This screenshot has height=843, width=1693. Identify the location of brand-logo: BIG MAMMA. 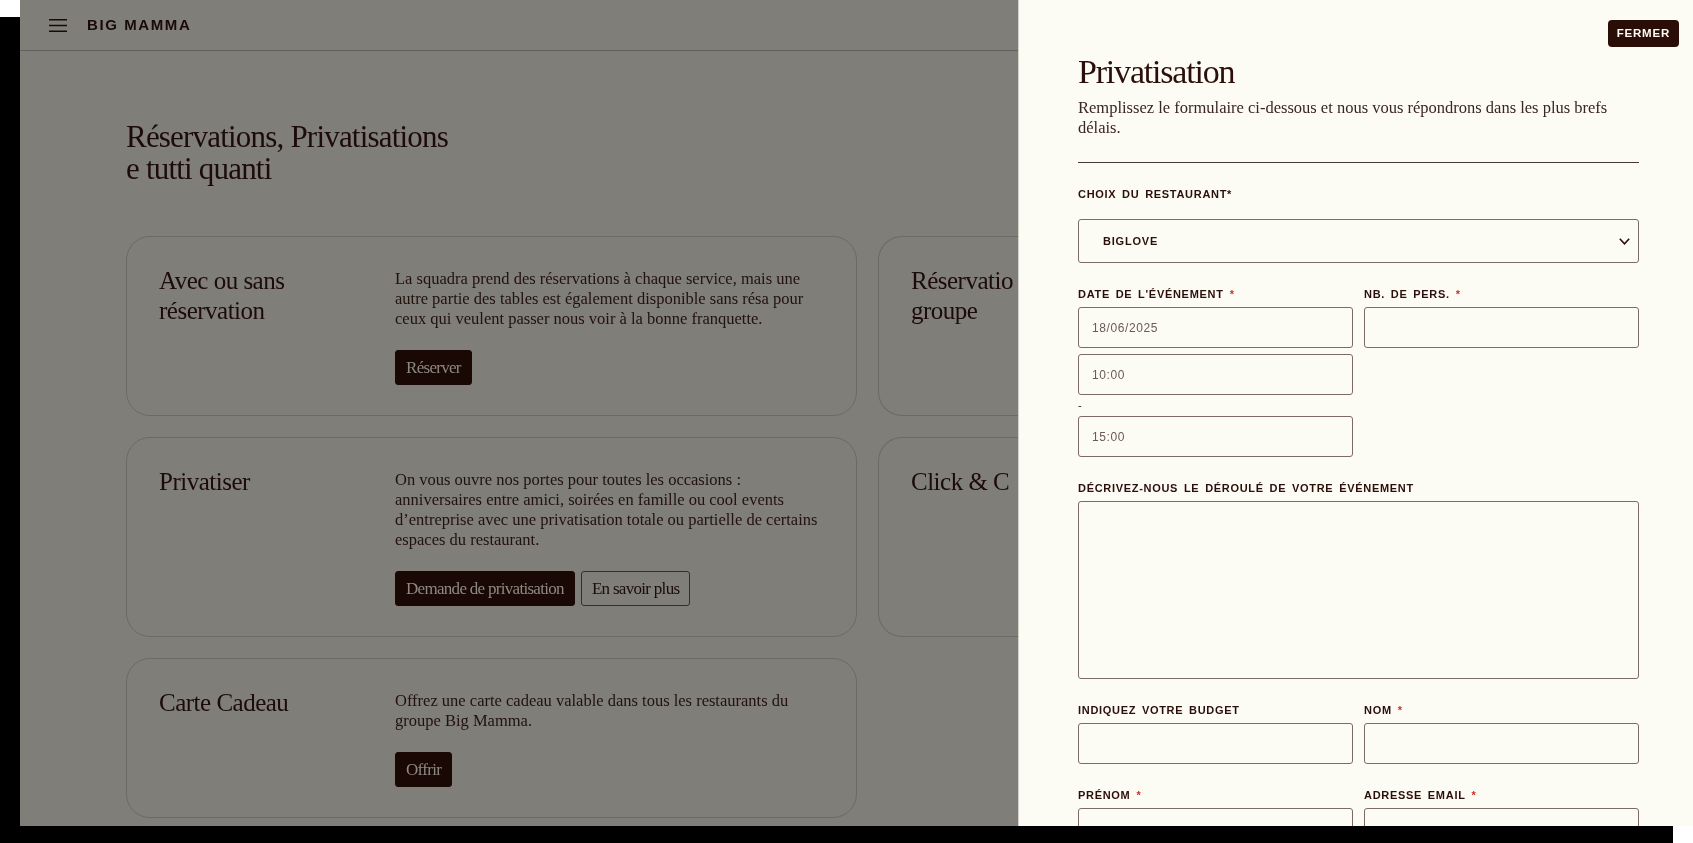
(139, 25).